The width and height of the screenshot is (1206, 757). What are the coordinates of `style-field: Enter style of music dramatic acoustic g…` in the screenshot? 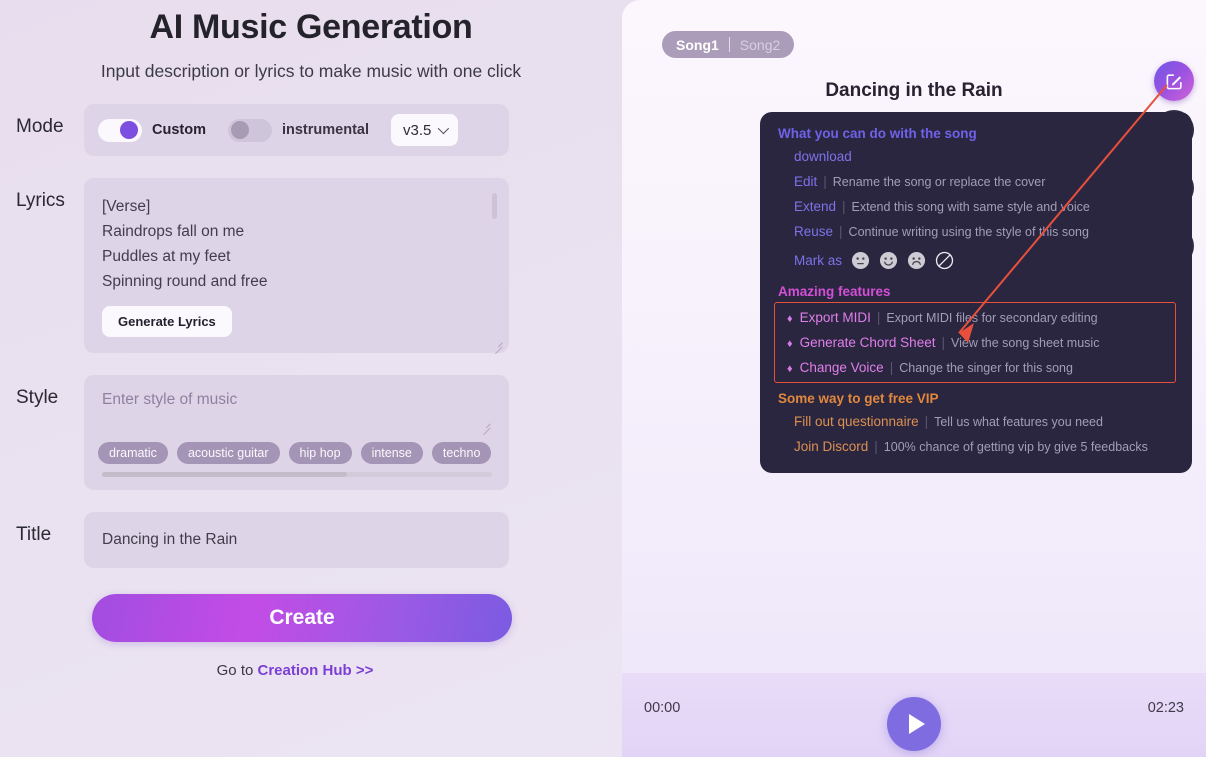 It's located at (296, 432).